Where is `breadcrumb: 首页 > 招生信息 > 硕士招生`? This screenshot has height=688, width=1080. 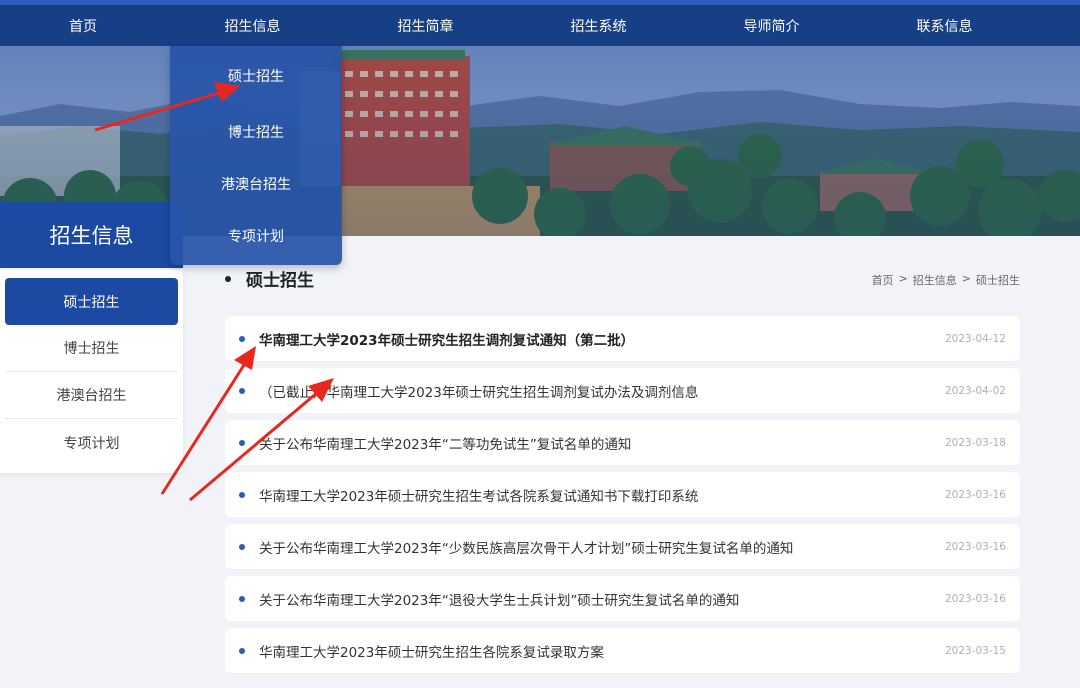
breadcrumb: 首页 > 招生信息 > 硕士招生 is located at coordinates (946, 280).